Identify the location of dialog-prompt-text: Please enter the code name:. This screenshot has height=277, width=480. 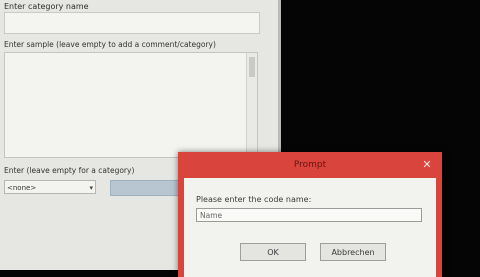
(254, 199).